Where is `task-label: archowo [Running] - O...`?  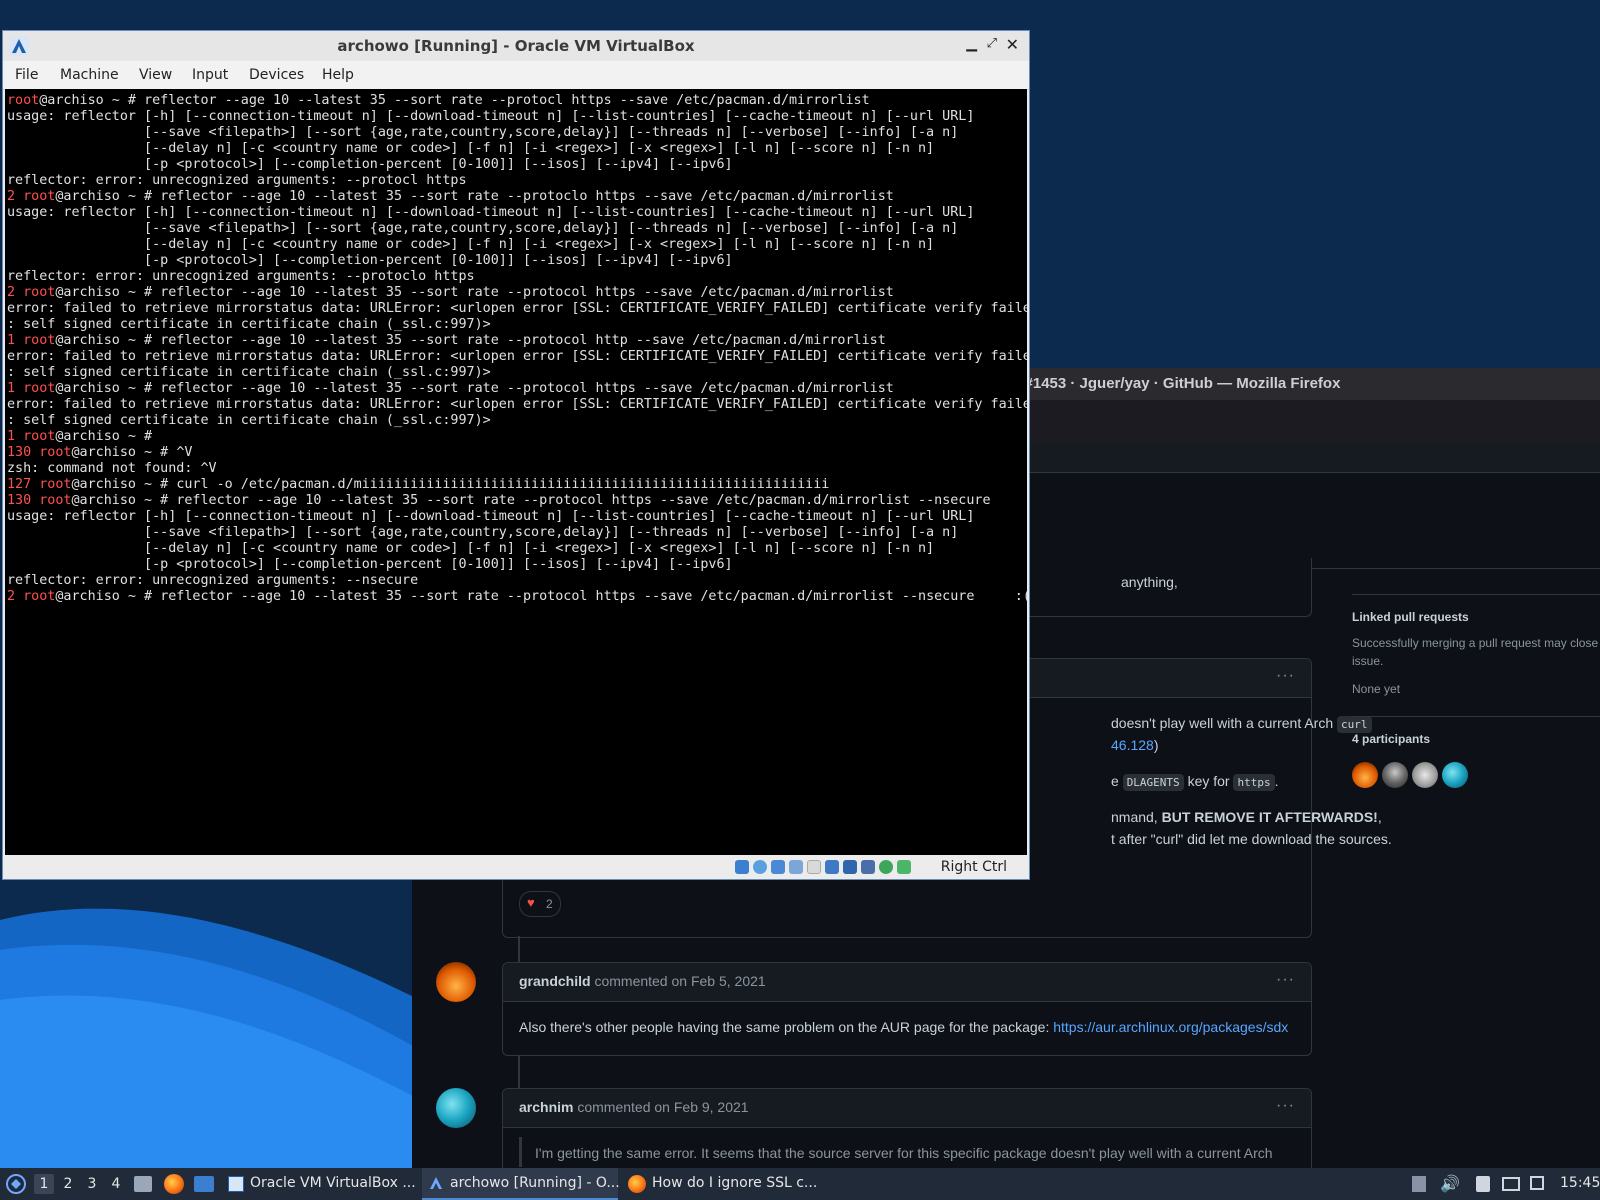
task-label: archowo [Running] - O... is located at coordinates (535, 1183).